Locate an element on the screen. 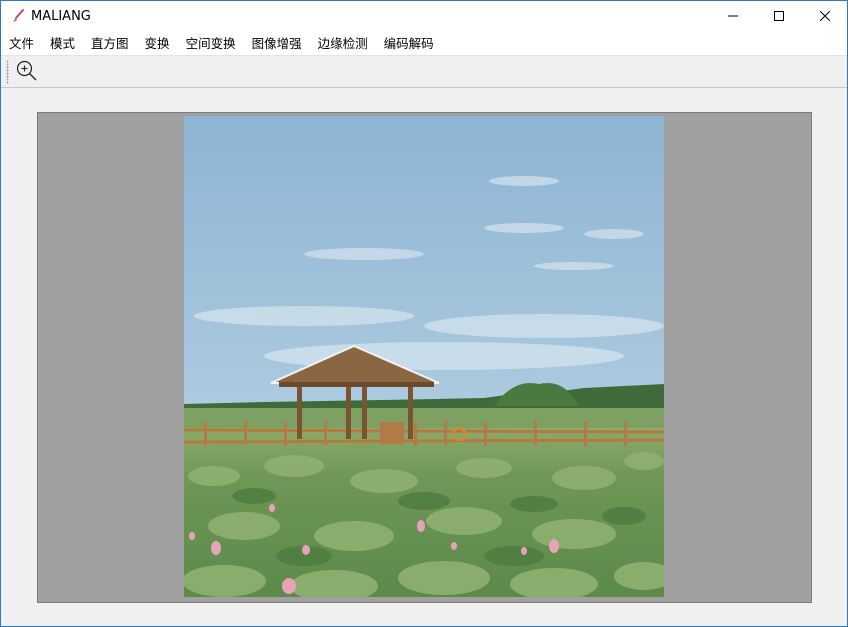 The height and width of the screenshot is (627, 848). zoom-in-icon is located at coordinates (27, 72).